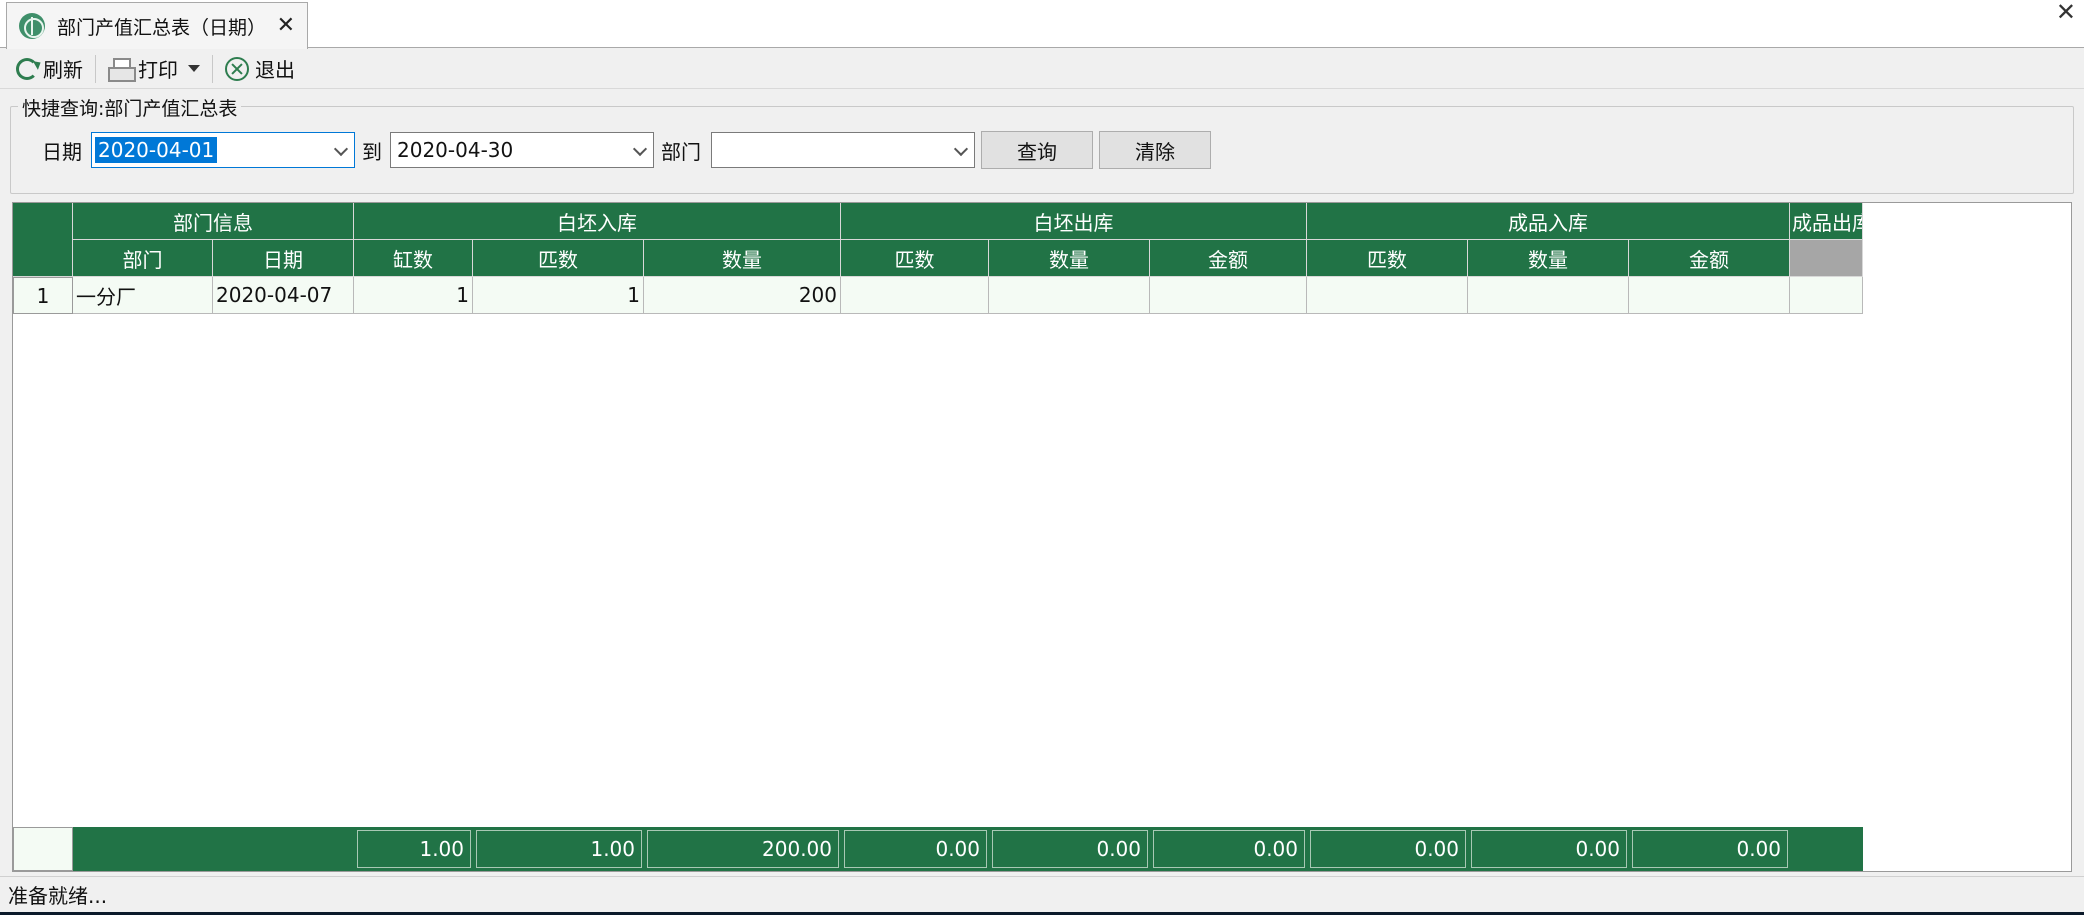  Describe the element at coordinates (32, 26) in the screenshot. I see `globe-icon` at that location.